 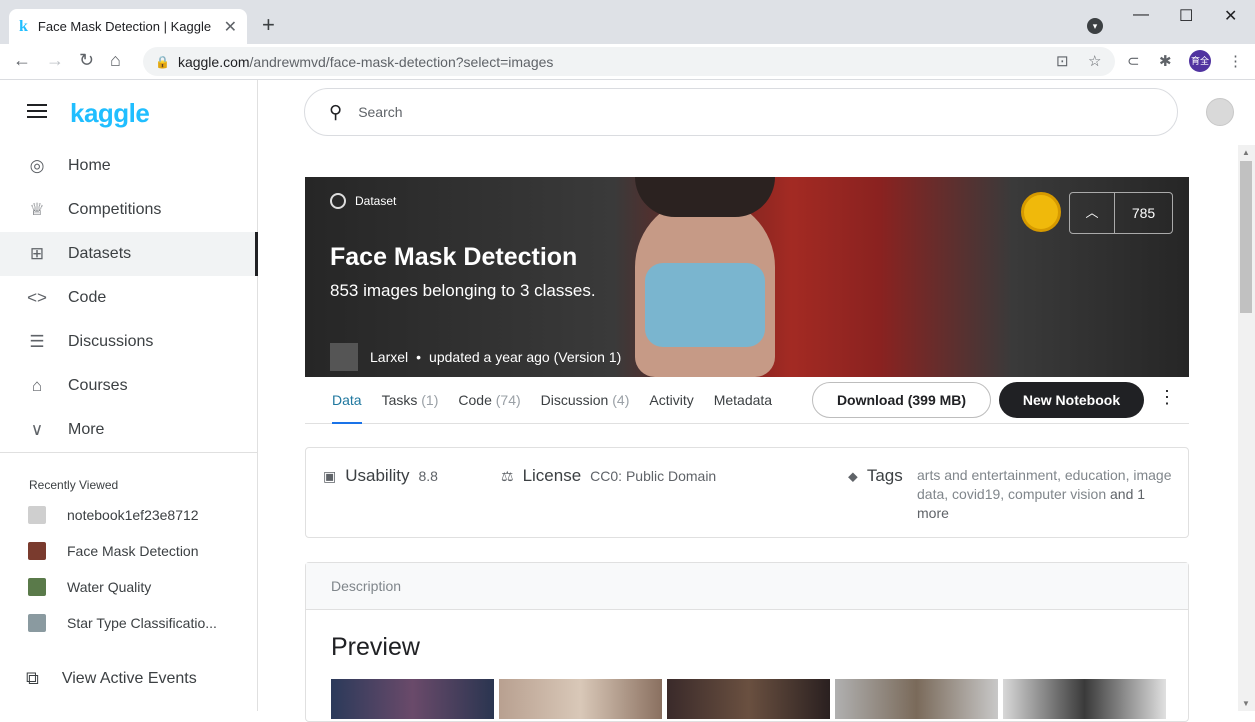 What do you see at coordinates (336, 111) in the screenshot?
I see `search-icon: ⚲` at bounding box center [336, 111].